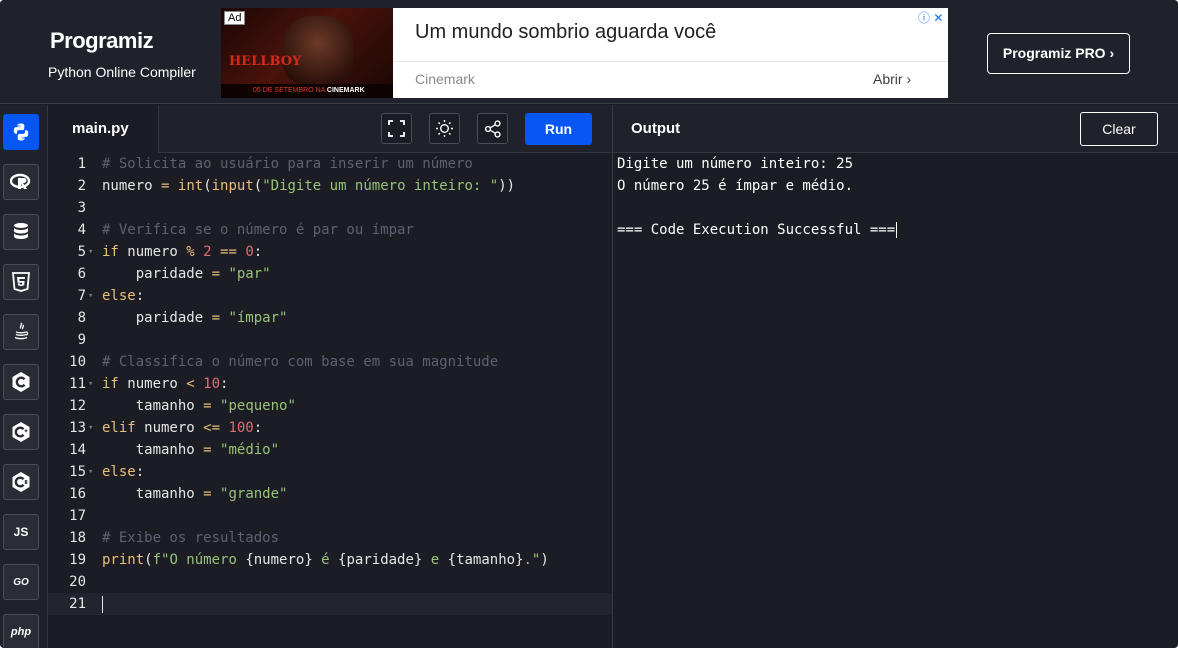  What do you see at coordinates (119, 428) in the screenshot?
I see `code-token: elif` at bounding box center [119, 428].